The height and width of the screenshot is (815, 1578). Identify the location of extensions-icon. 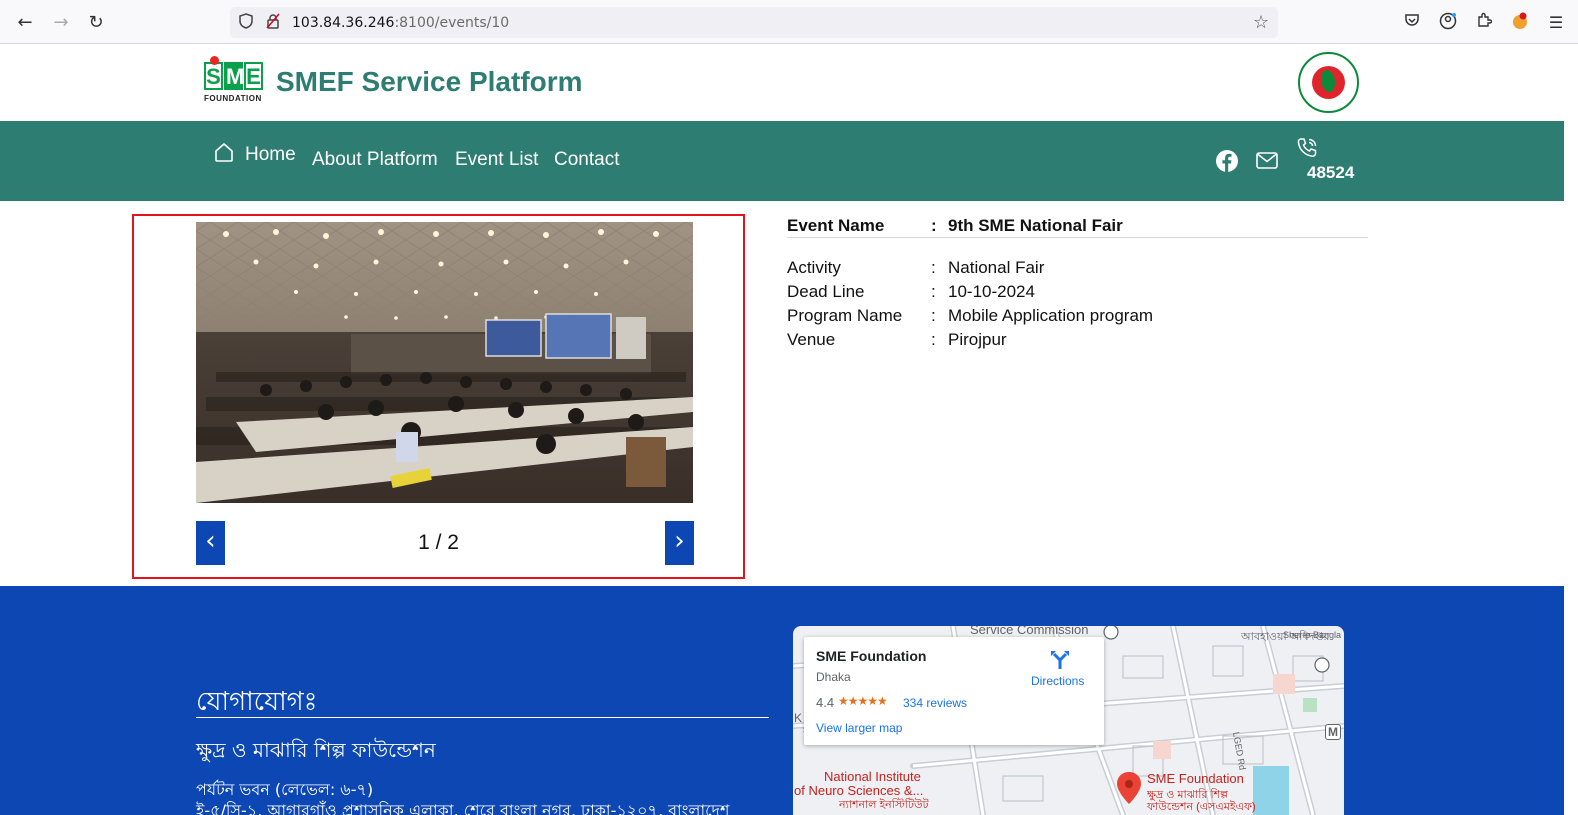
(1484, 23).